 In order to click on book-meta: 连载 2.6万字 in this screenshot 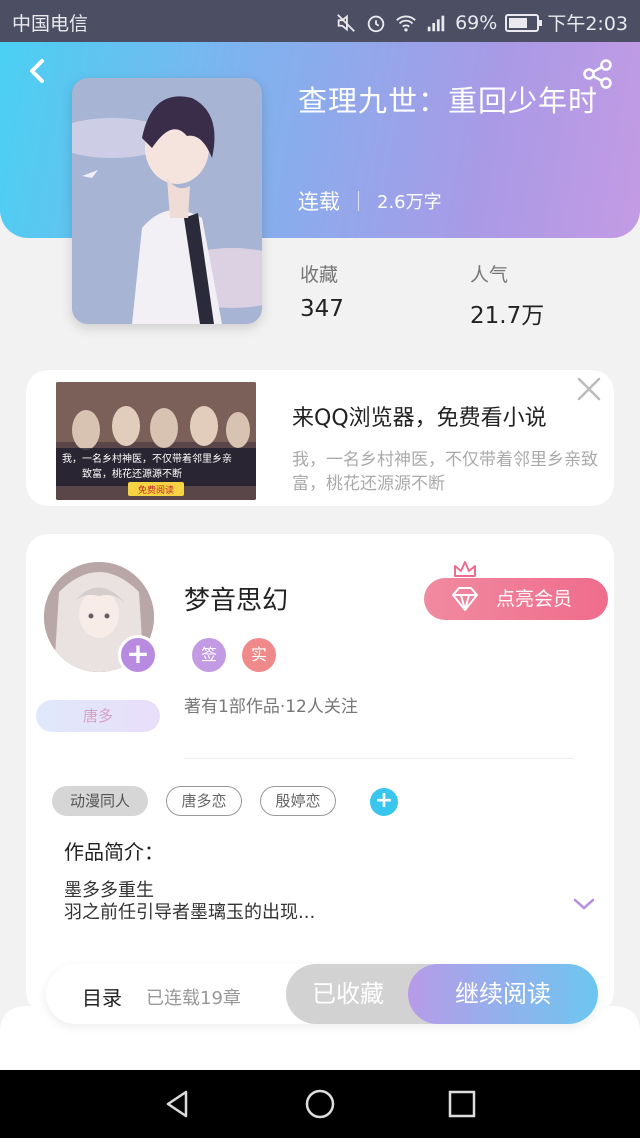, I will do `click(370, 201)`.